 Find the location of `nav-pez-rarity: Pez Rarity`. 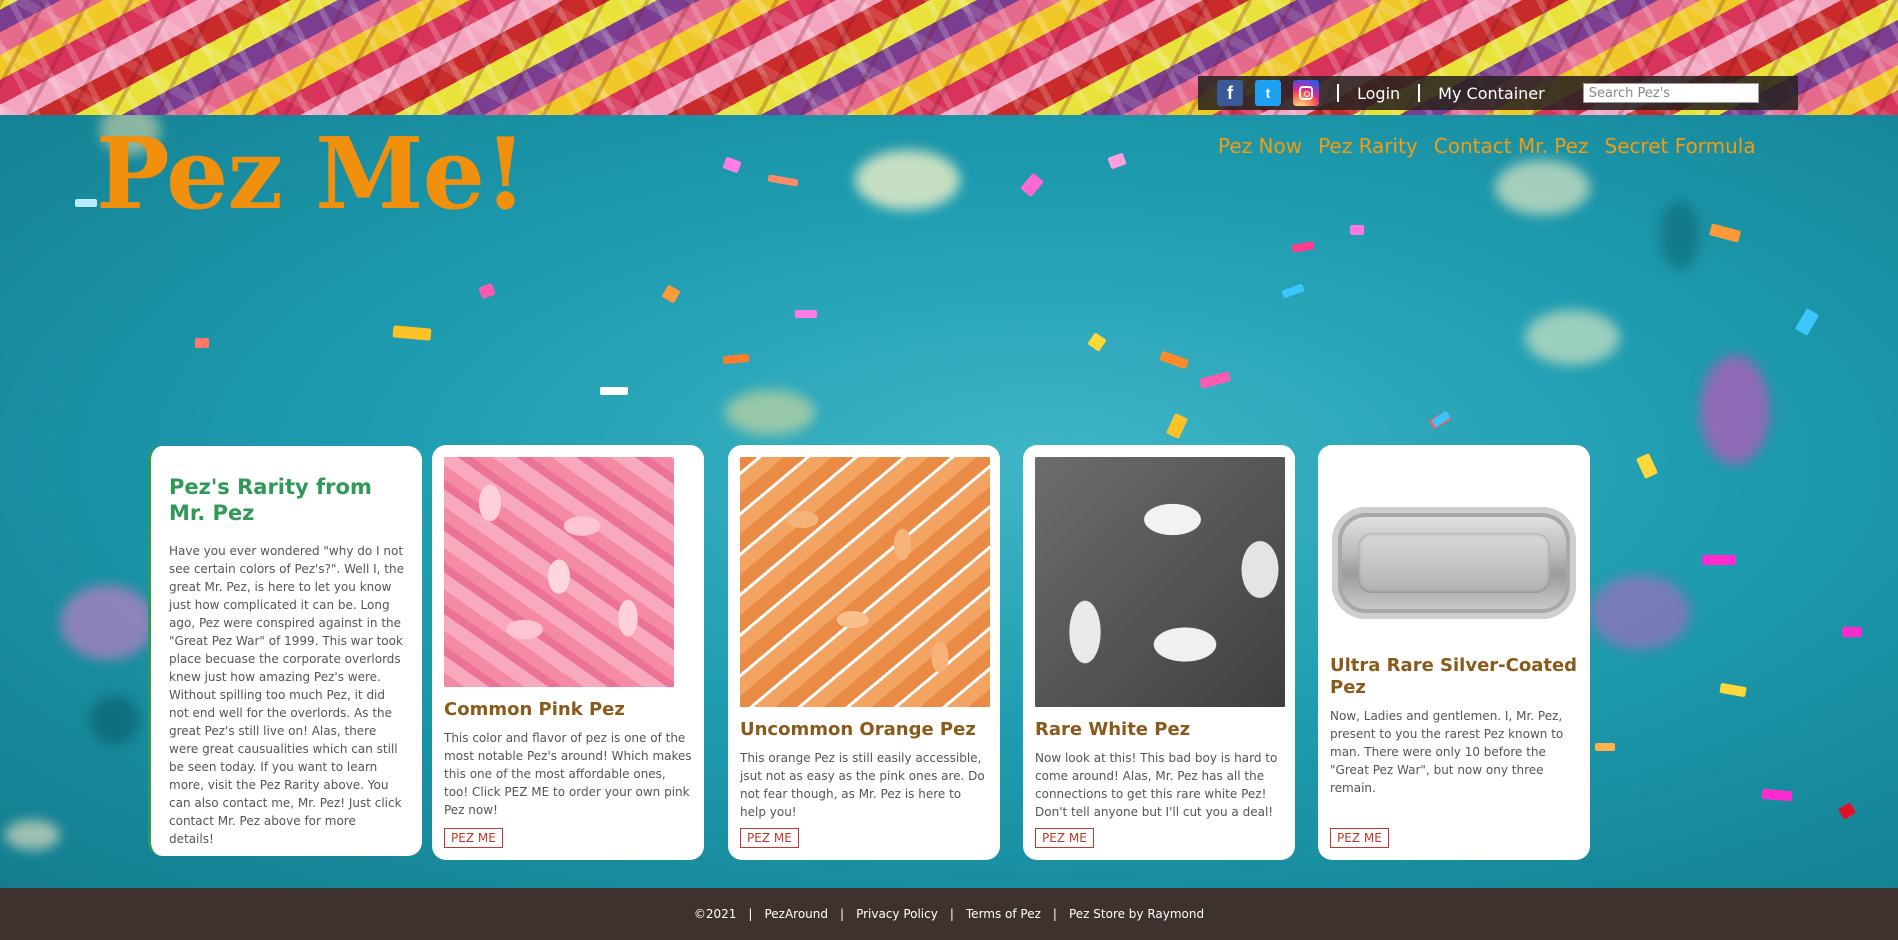

nav-pez-rarity: Pez Rarity is located at coordinates (1368, 146).